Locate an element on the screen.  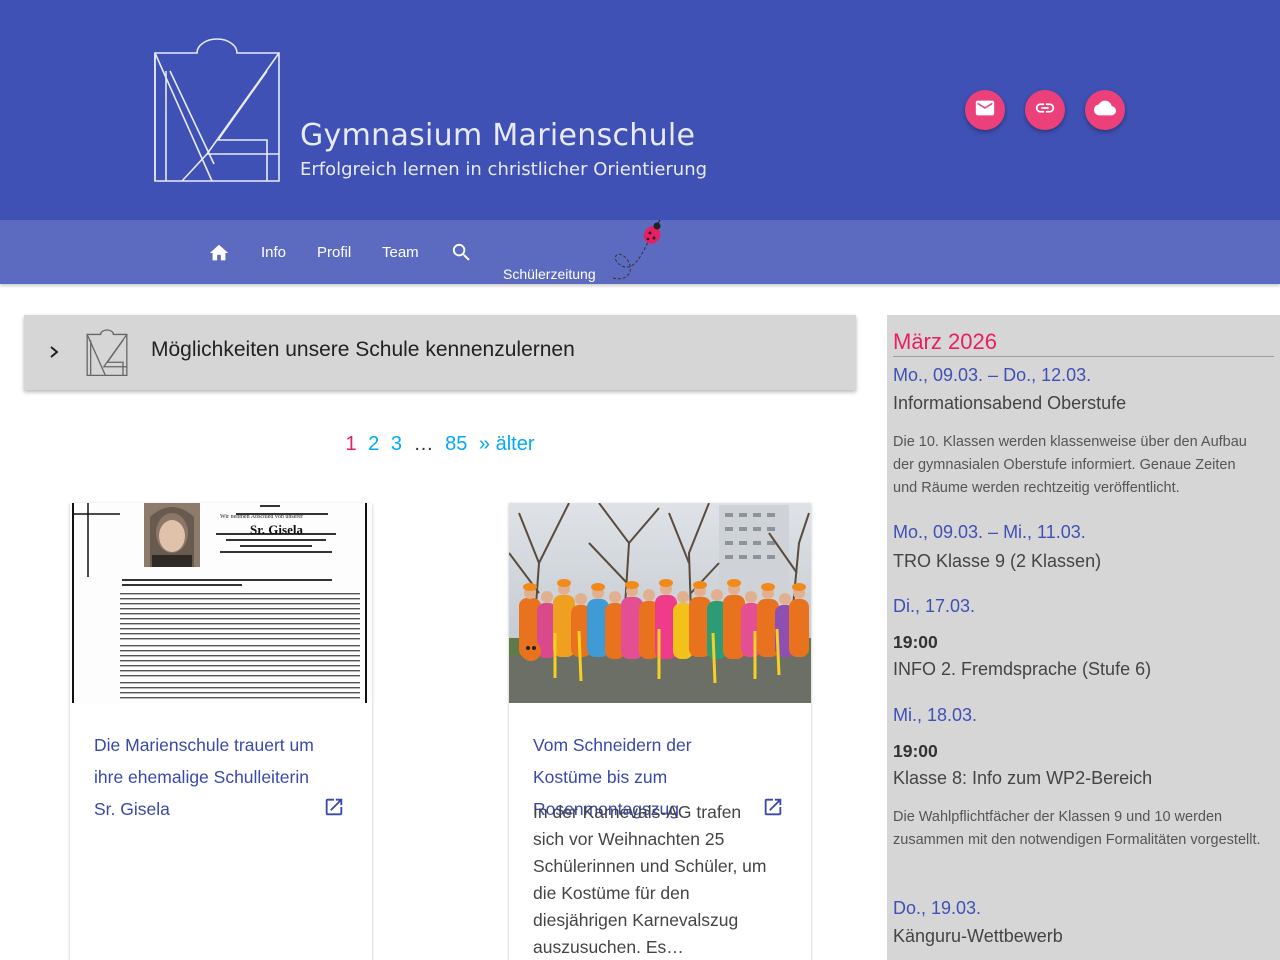
home-icon is located at coordinates (219, 256).